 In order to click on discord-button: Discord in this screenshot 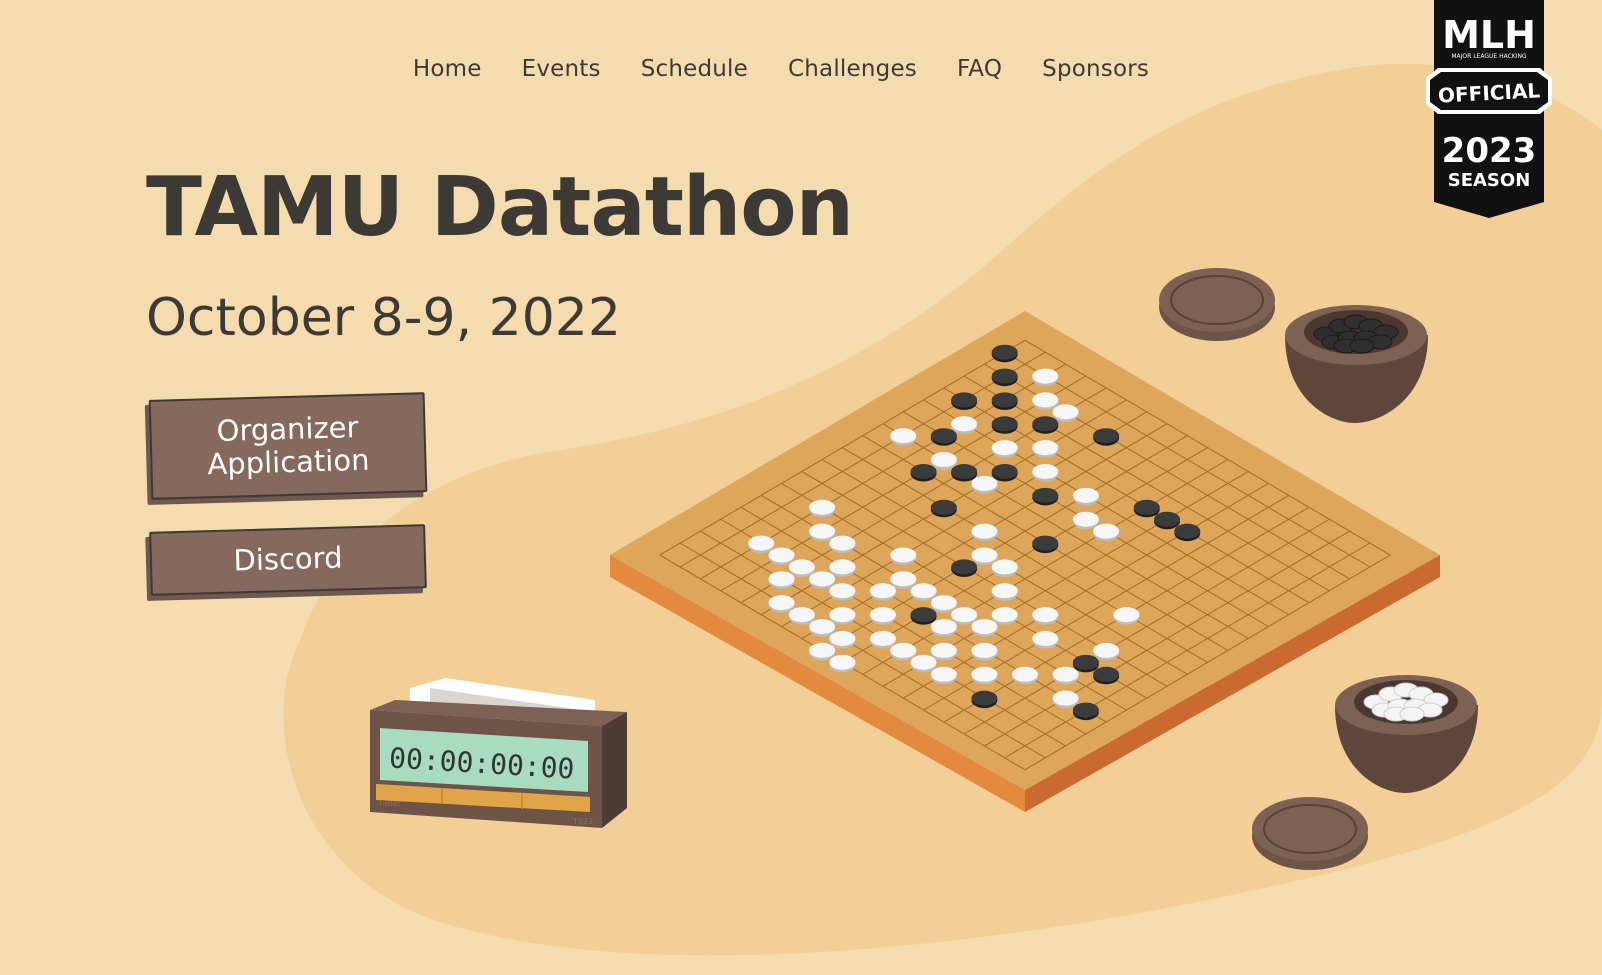, I will do `click(288, 560)`.